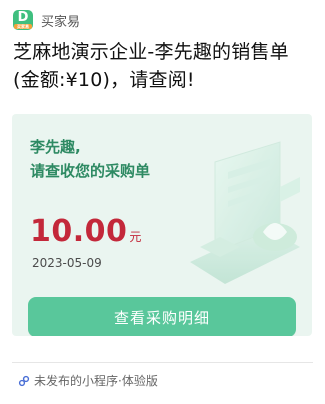 Image resolution: width=325 pixels, height=404 pixels. I want to click on footer: 未发布的小程序·体验版, so click(88, 380).